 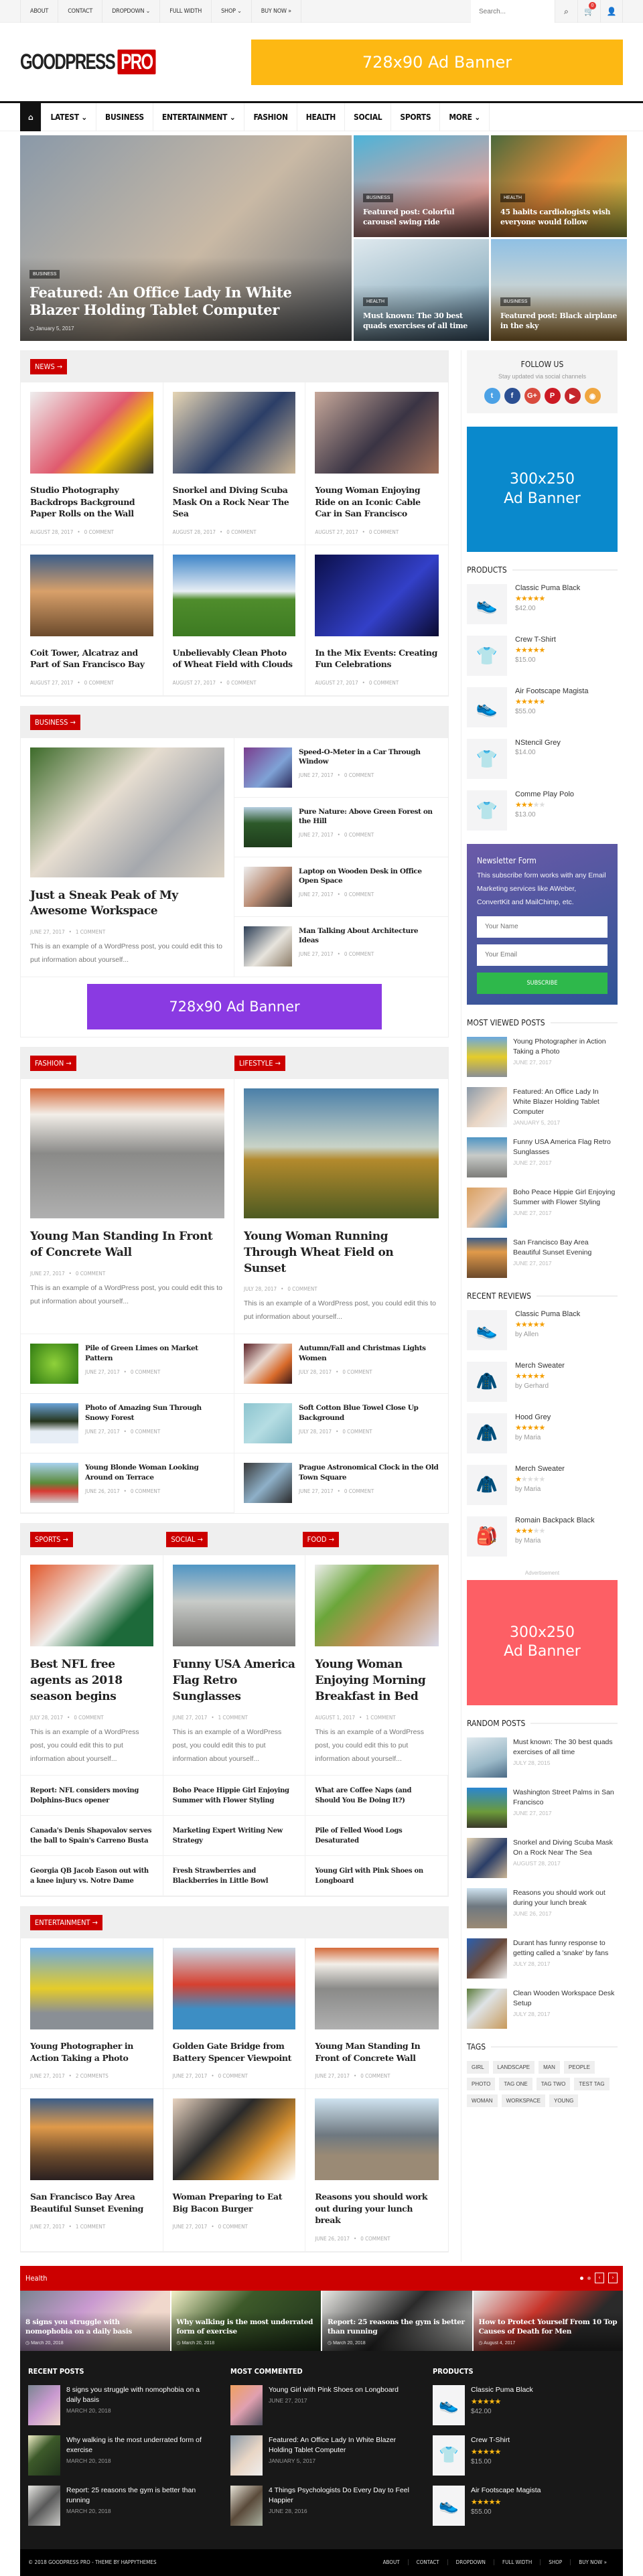 What do you see at coordinates (320, 1540) in the screenshot?
I see `food-category-link: Food →` at bounding box center [320, 1540].